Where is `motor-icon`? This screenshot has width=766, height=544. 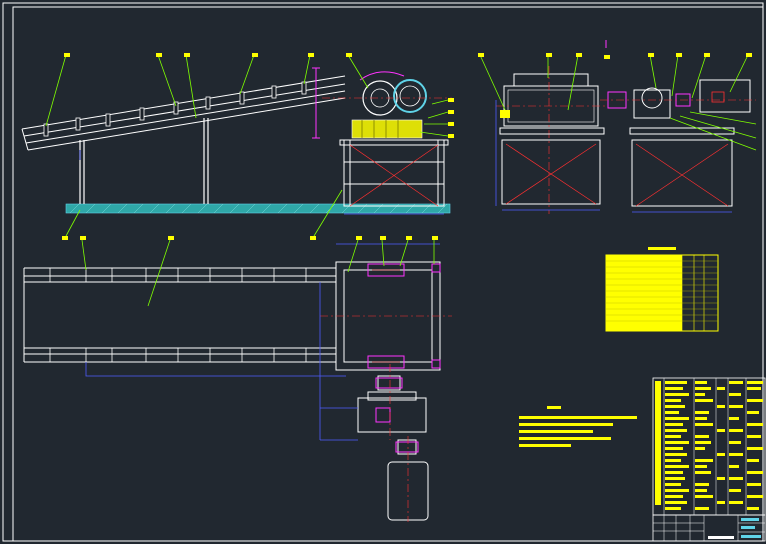 motor-icon is located at coordinates (410, 96).